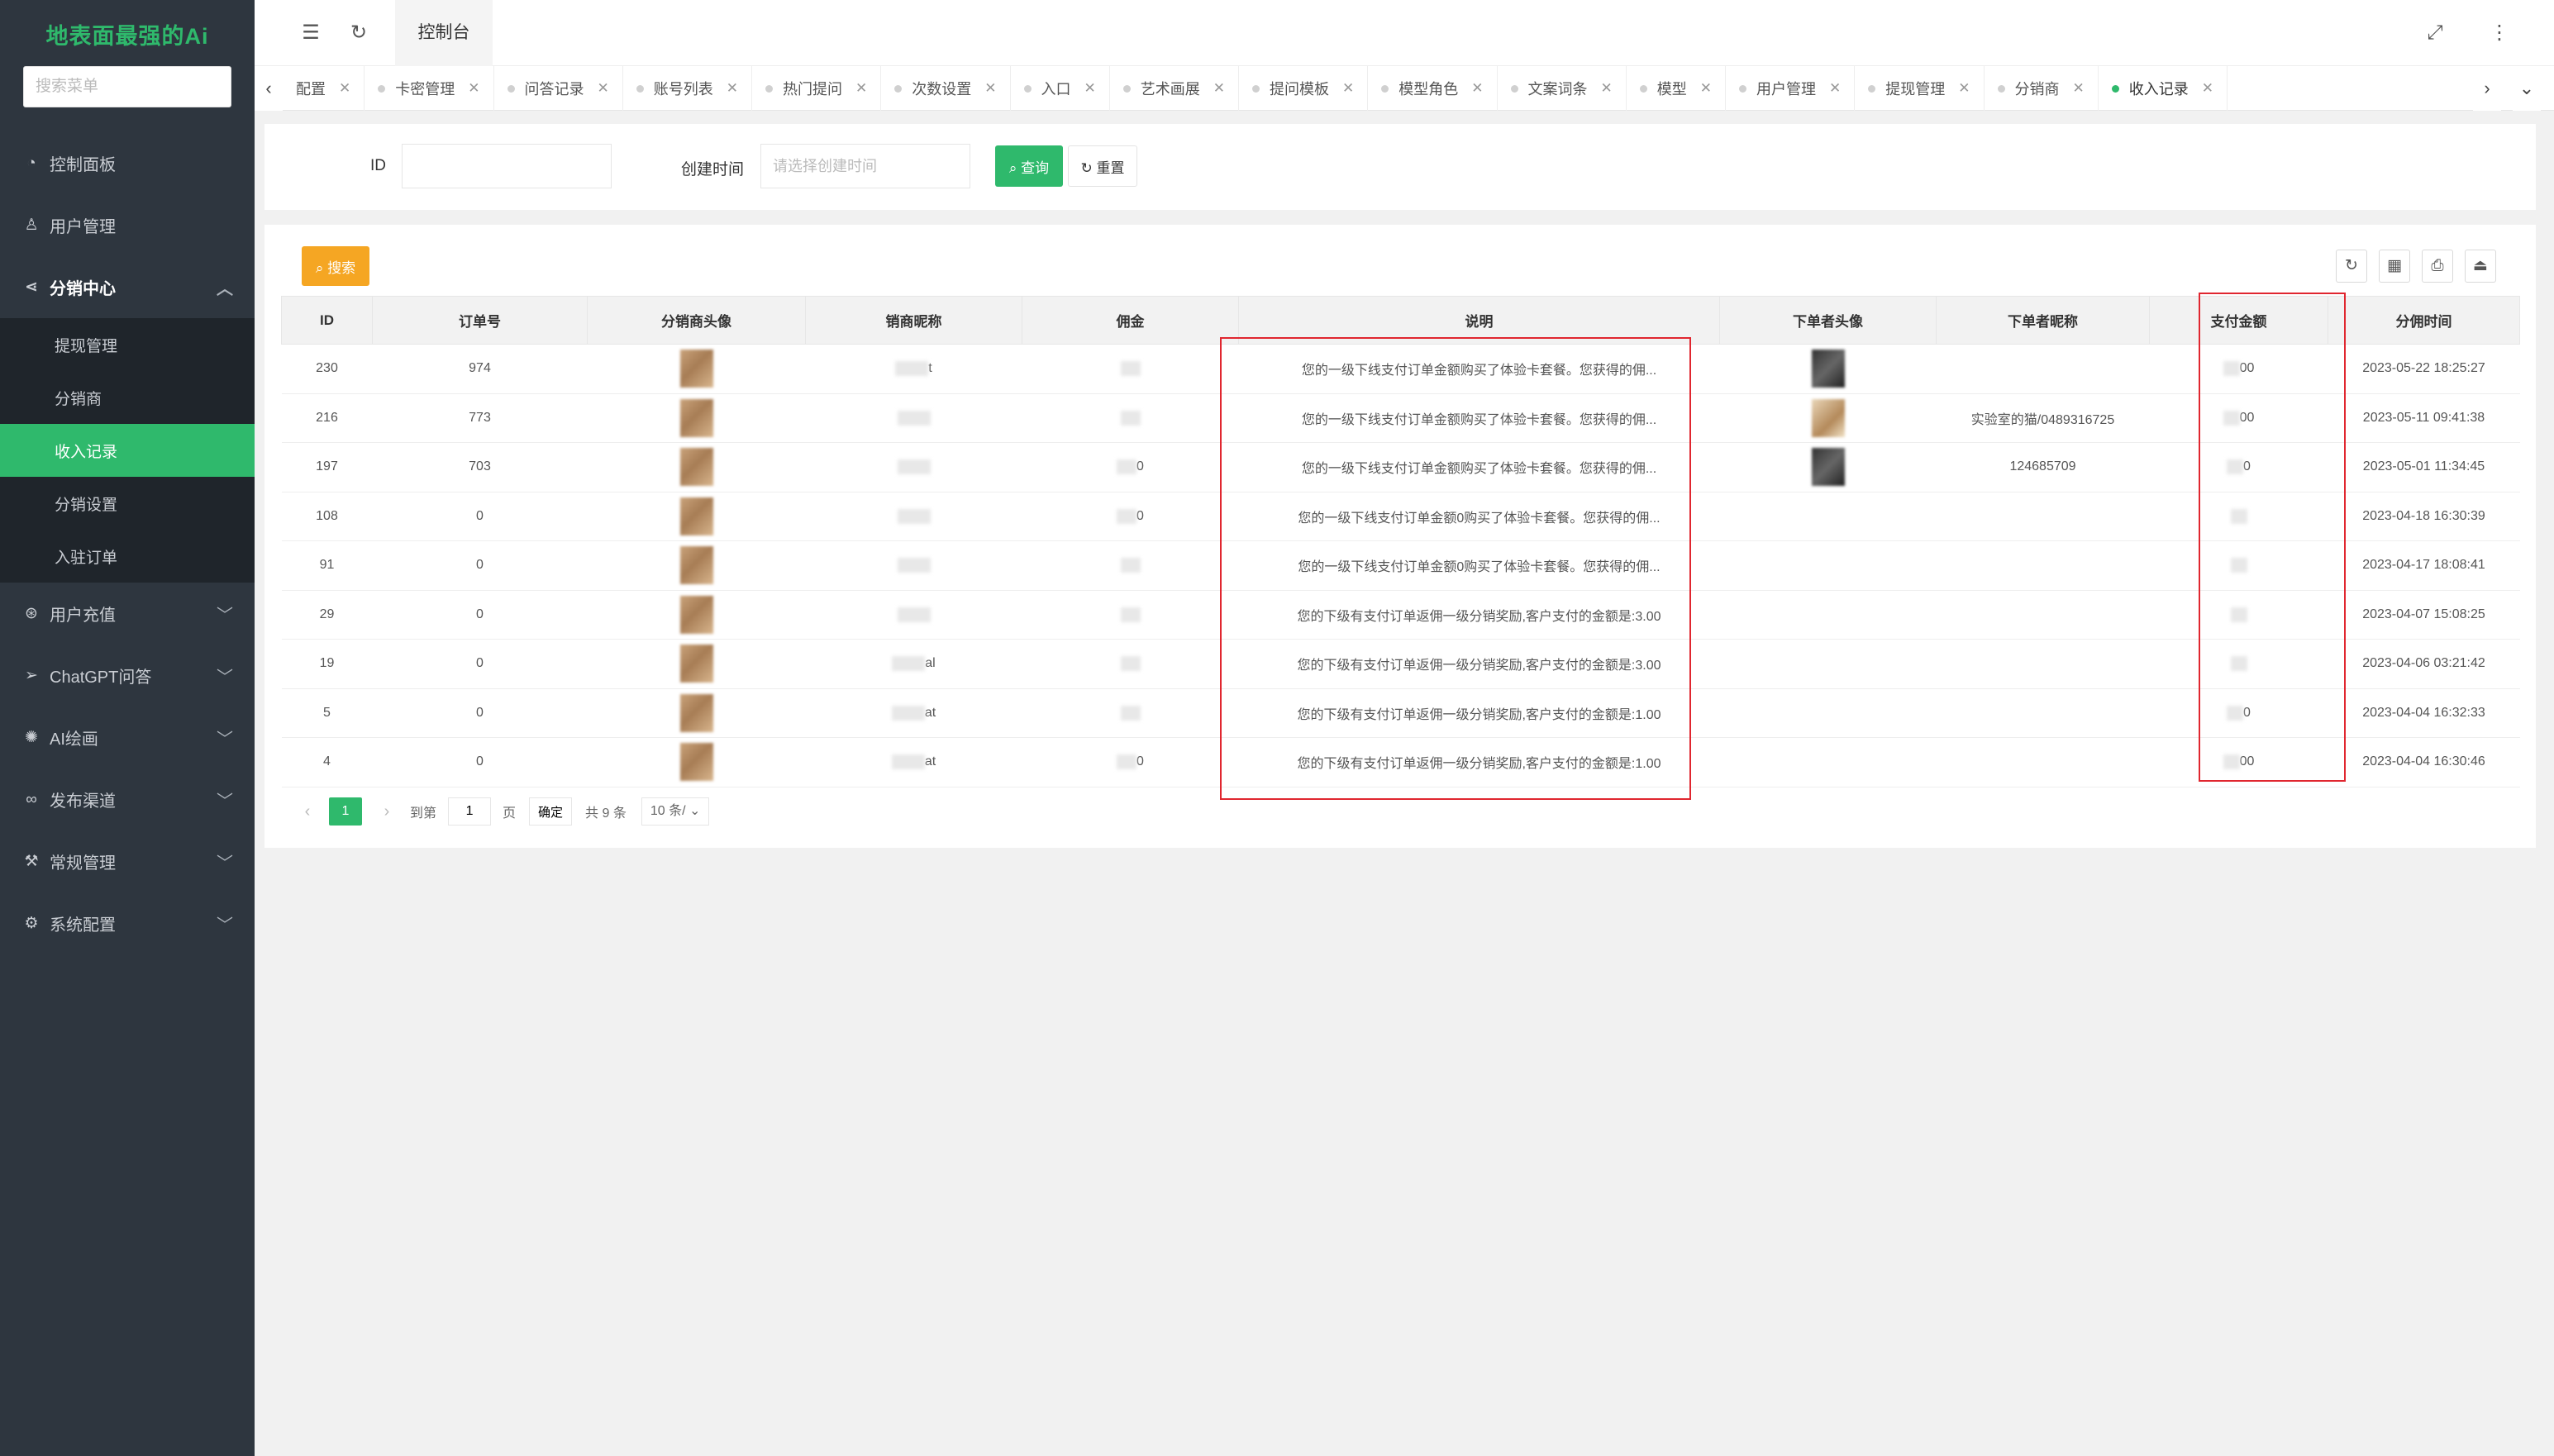  I want to click on tab-model-roles: 模型角色 ✕, so click(1433, 88).